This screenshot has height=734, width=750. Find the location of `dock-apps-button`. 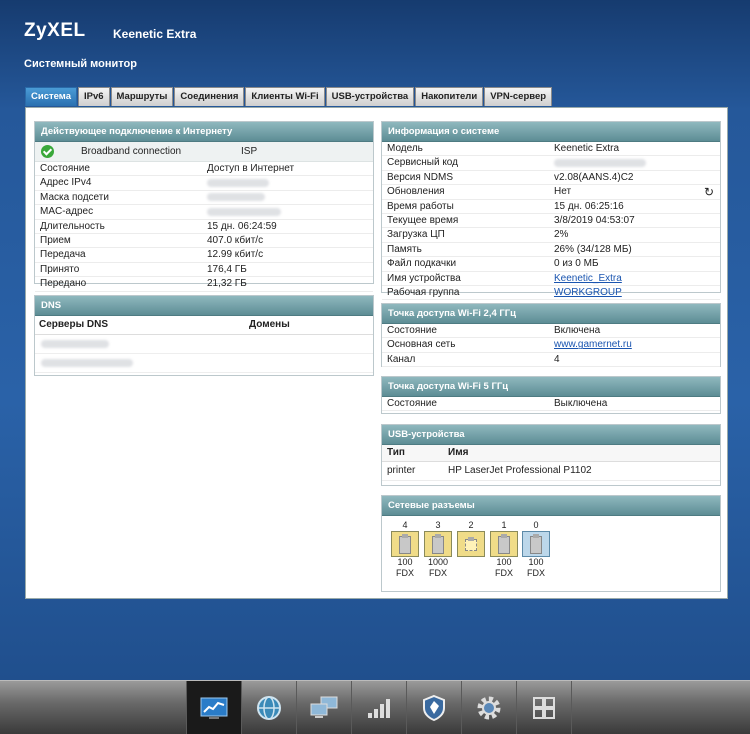

dock-apps-button is located at coordinates (544, 707).